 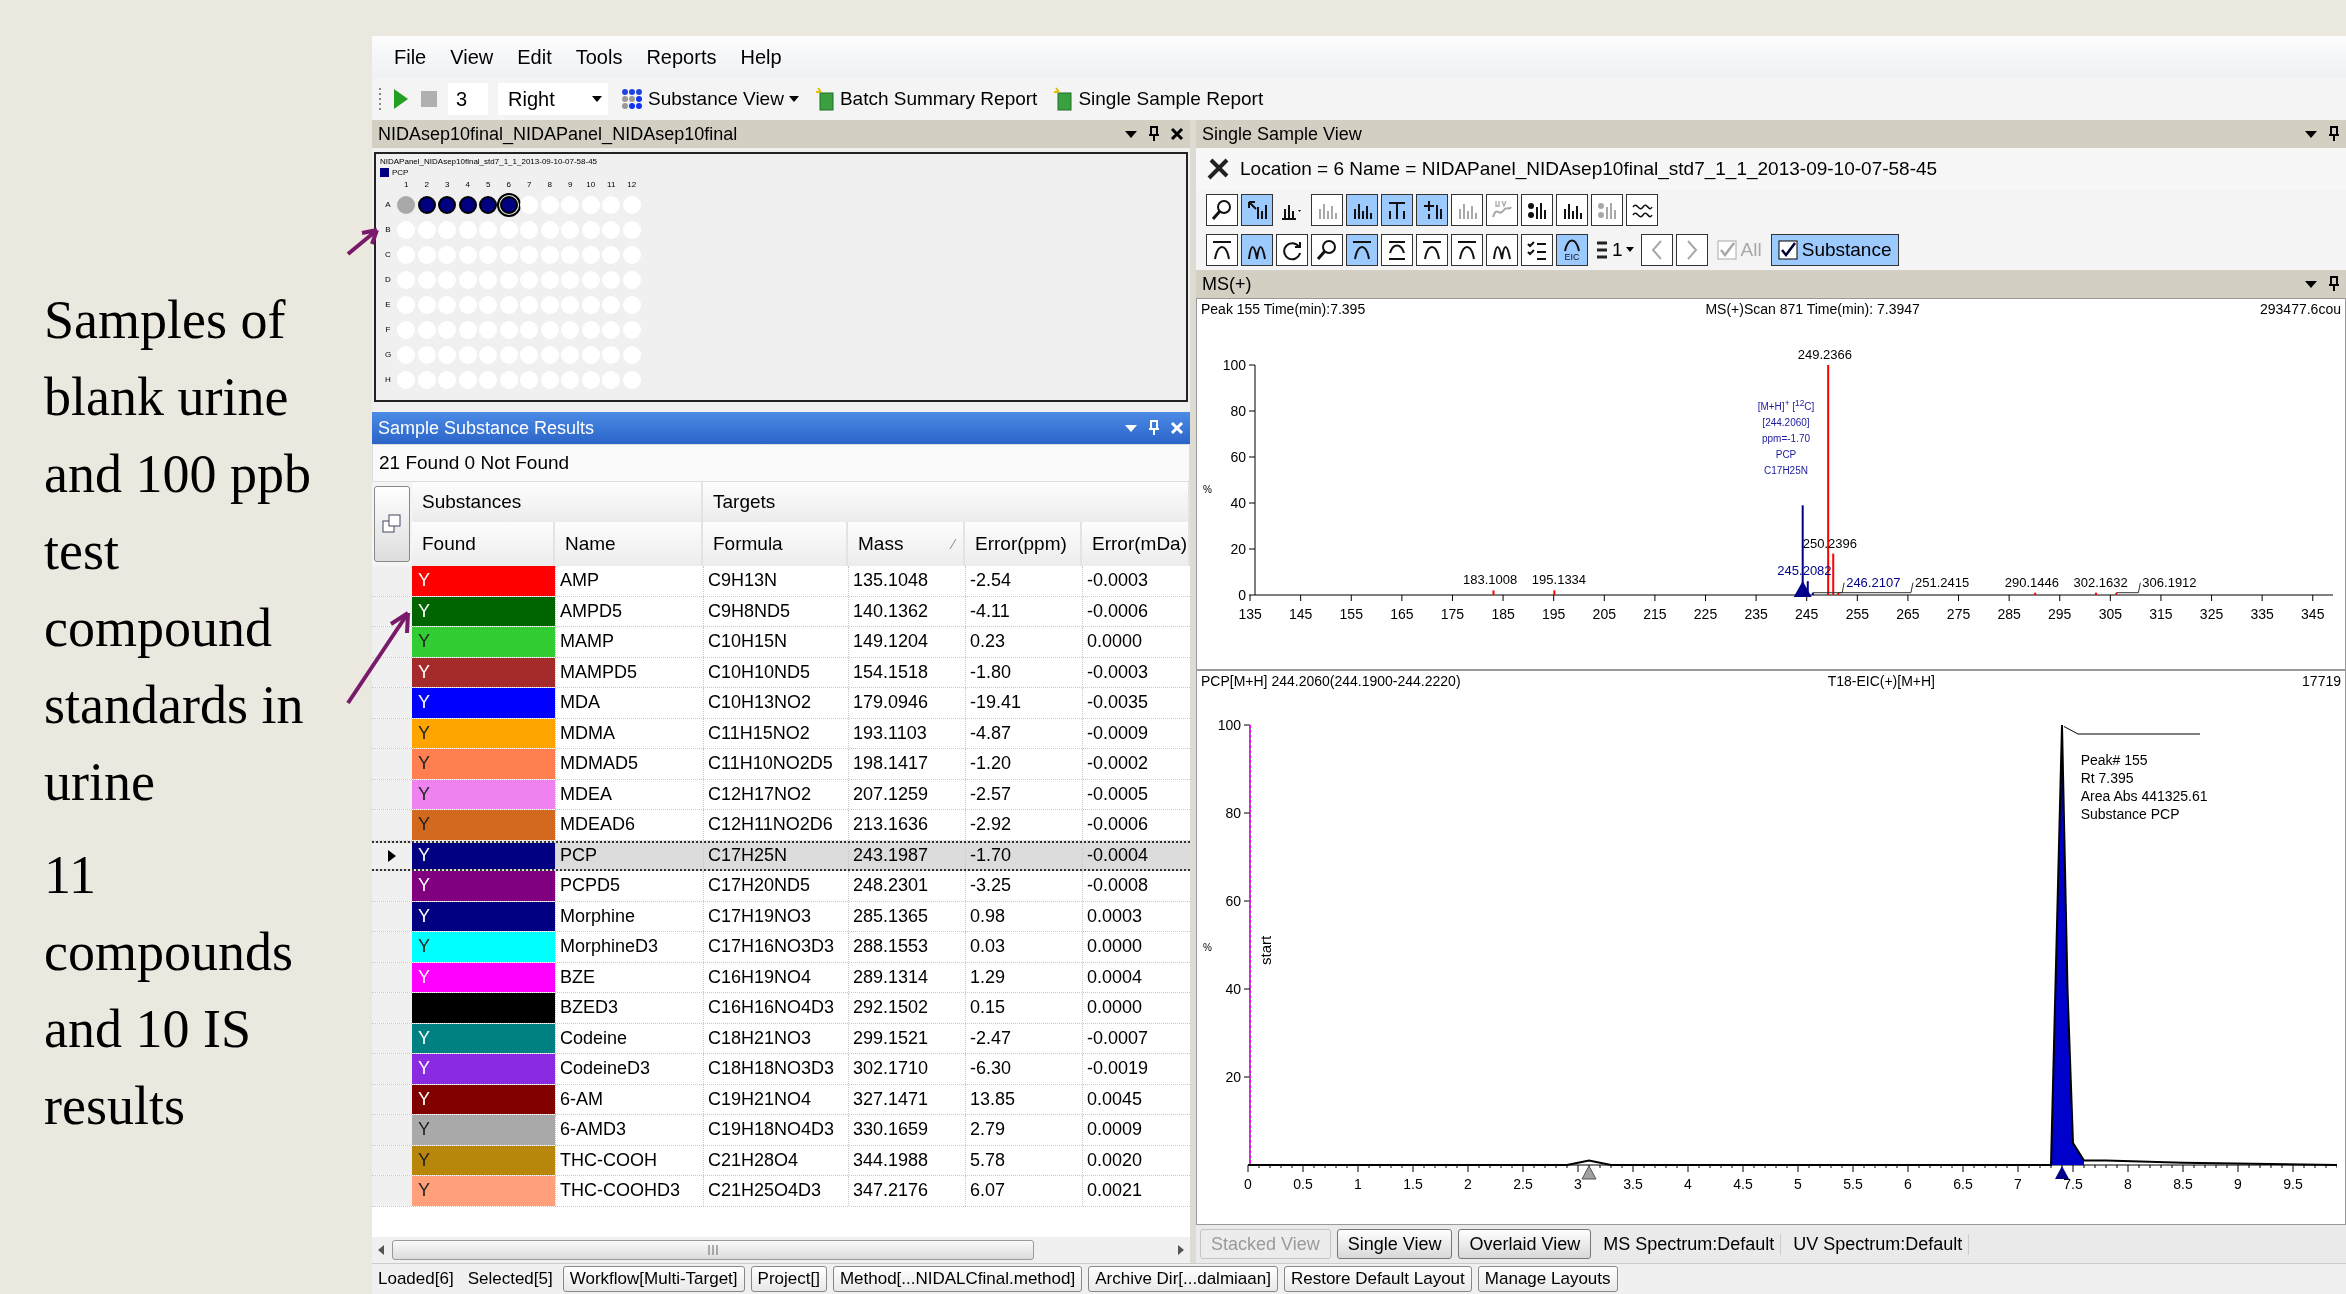 What do you see at coordinates (781, 611) in the screenshot?
I see `results-row: Y AMPD5 C9H8ND5 140.1362 -4.11 -0.0006` at bounding box center [781, 611].